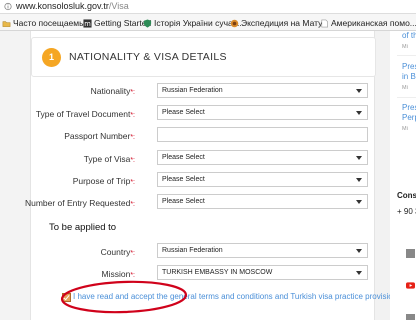 This screenshot has width=416, height=320. I want to click on passport-number-label-text: Passport Number, so click(97, 136).